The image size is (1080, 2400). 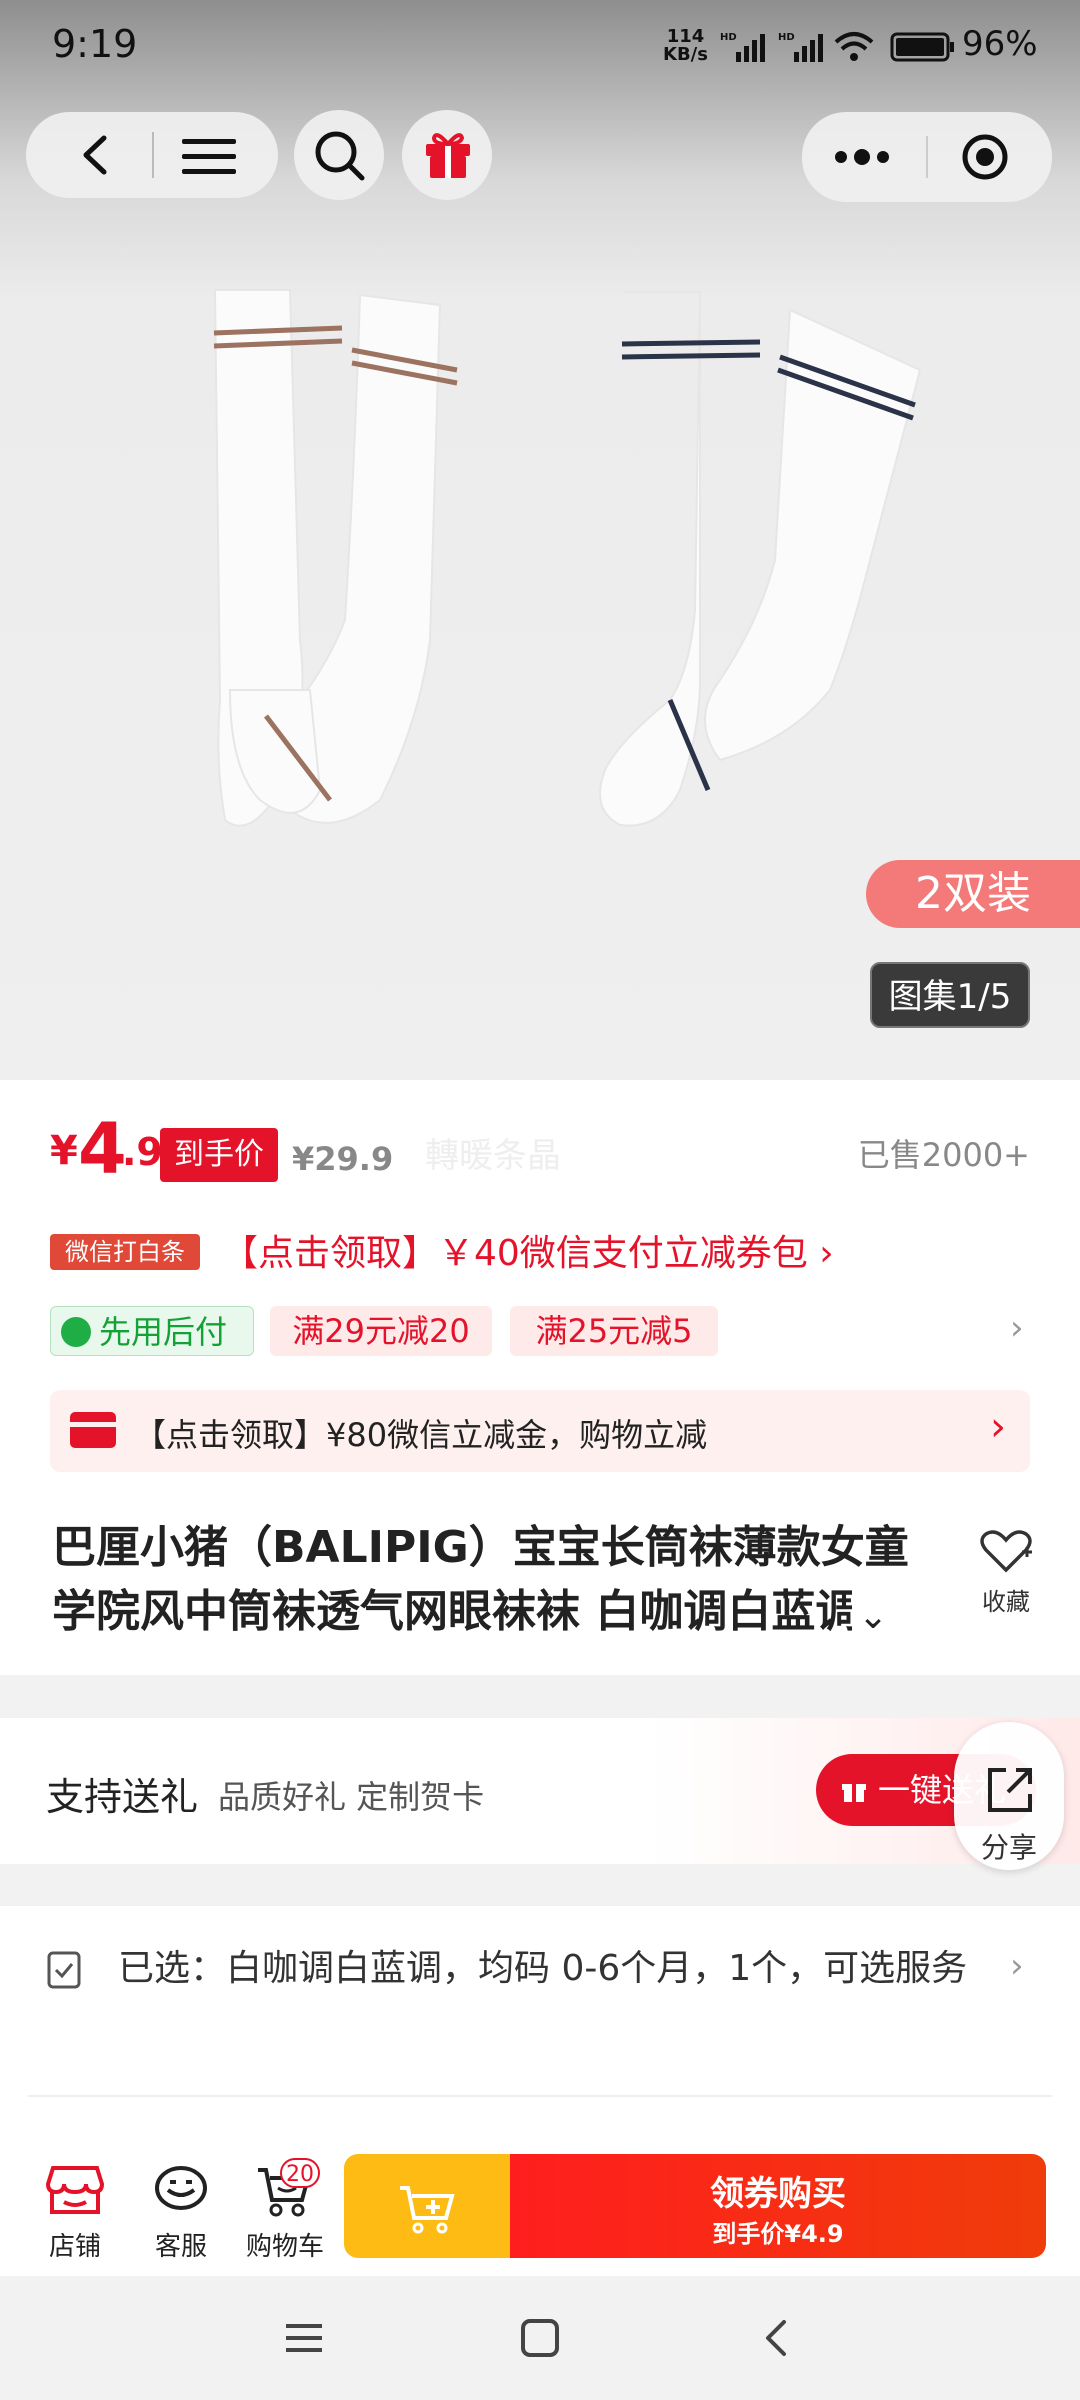 What do you see at coordinates (873, 1616) in the screenshot?
I see `chevron-down-icon: ⌄` at bounding box center [873, 1616].